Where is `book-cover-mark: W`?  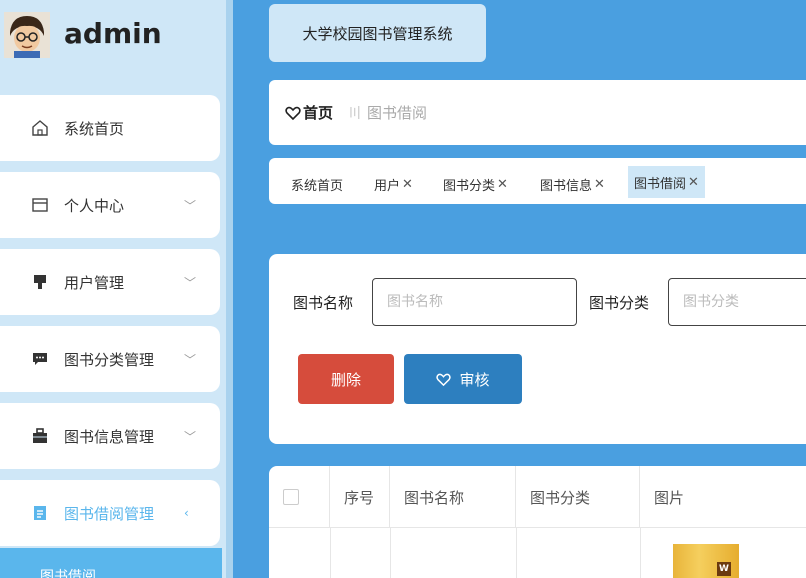 book-cover-mark: W is located at coordinates (724, 569).